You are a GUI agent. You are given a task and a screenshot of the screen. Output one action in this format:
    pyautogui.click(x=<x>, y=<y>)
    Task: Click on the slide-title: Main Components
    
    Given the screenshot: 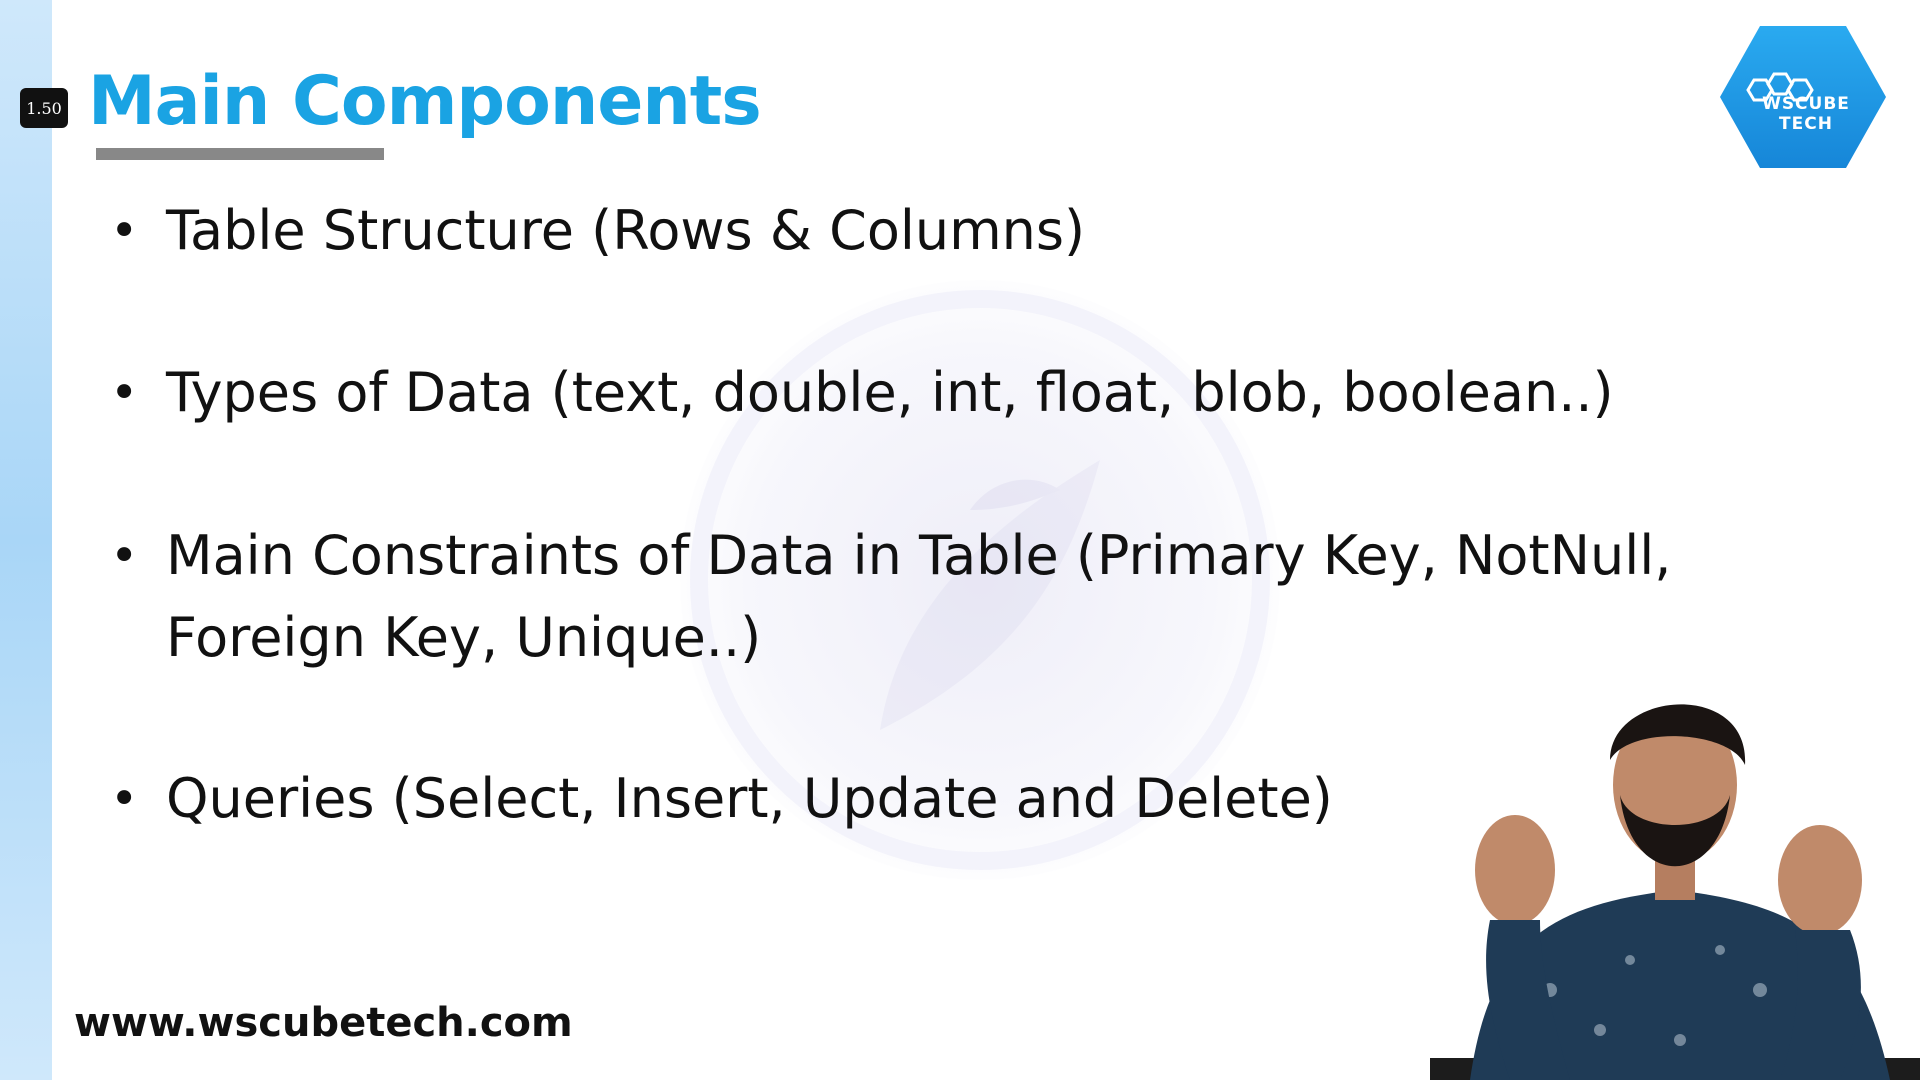 What is the action you would take?
    pyautogui.click(x=425, y=101)
    